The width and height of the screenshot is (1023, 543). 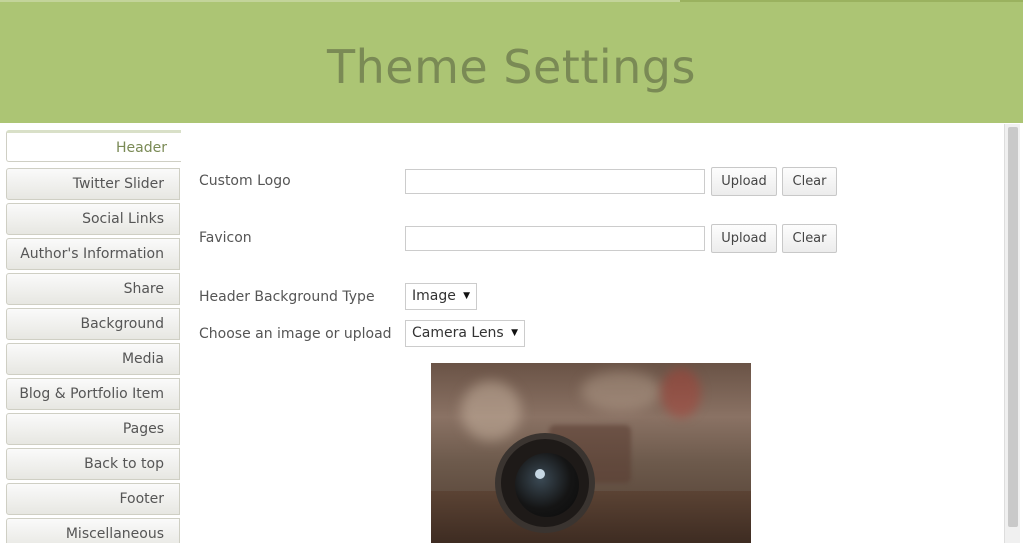 I want to click on scrollbar-thumb, so click(x=1013, y=327).